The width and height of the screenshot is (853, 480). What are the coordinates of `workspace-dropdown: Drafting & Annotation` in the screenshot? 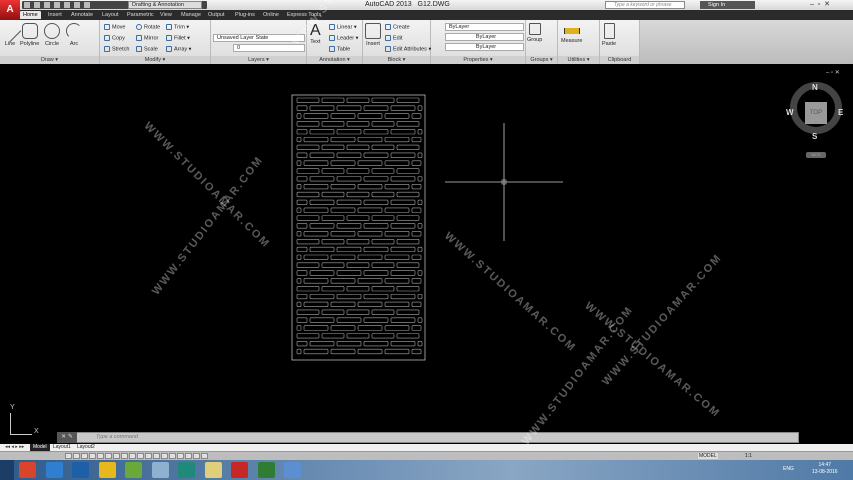 It's located at (165, 5).